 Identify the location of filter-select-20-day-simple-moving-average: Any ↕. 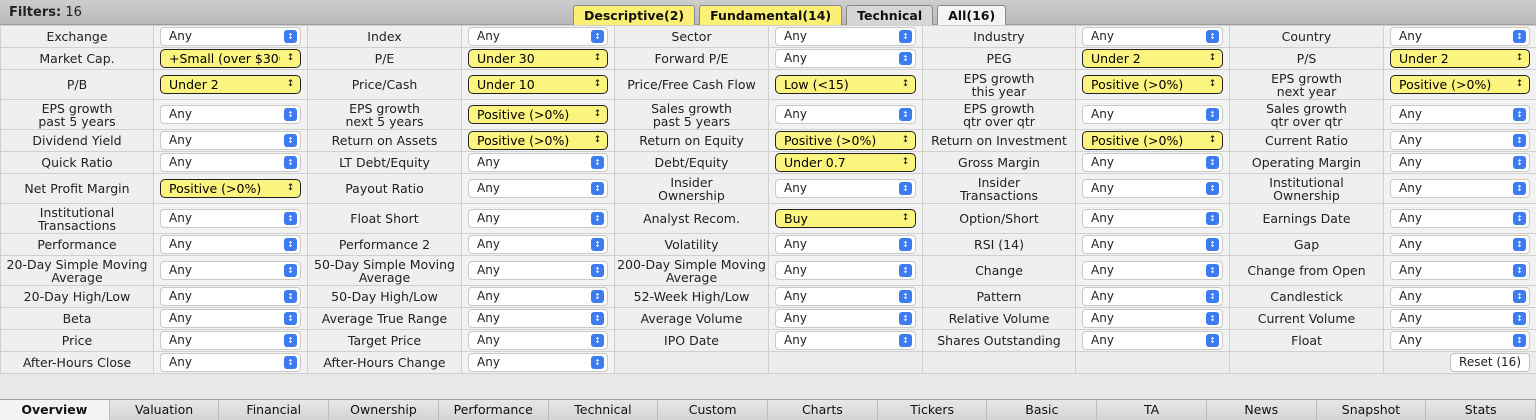
(230, 270).